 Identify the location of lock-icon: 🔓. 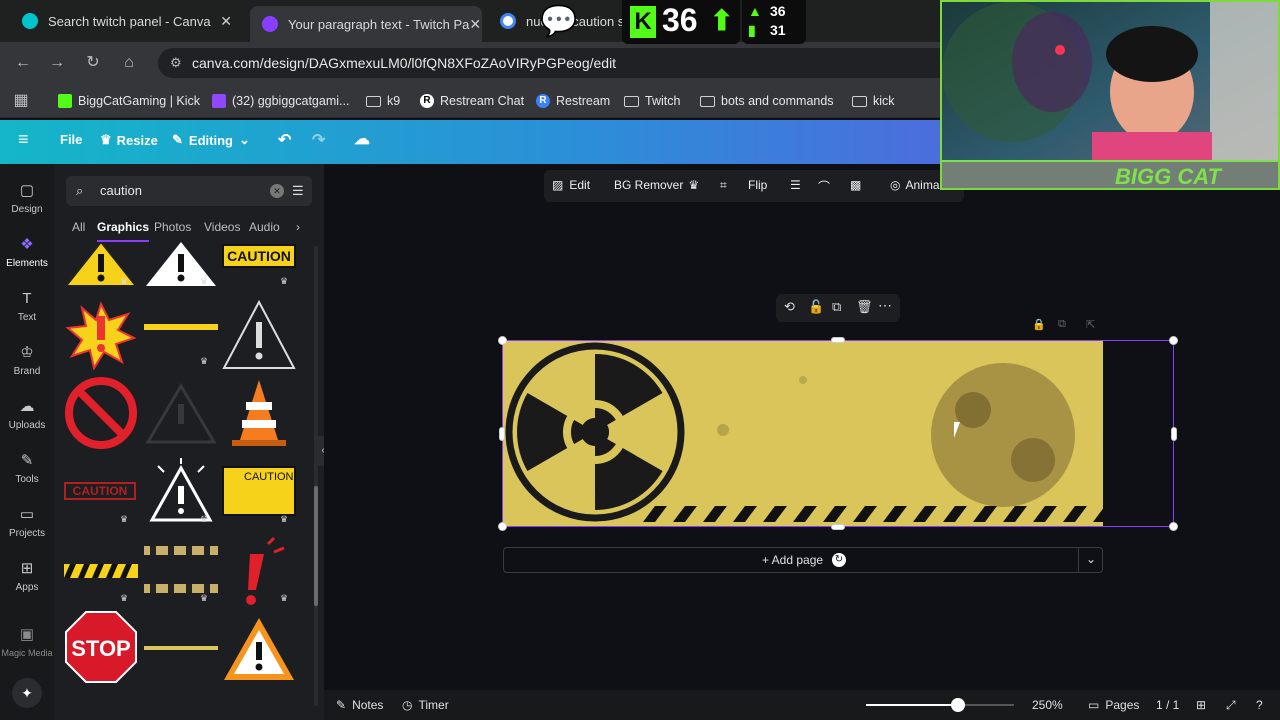
(816, 307).